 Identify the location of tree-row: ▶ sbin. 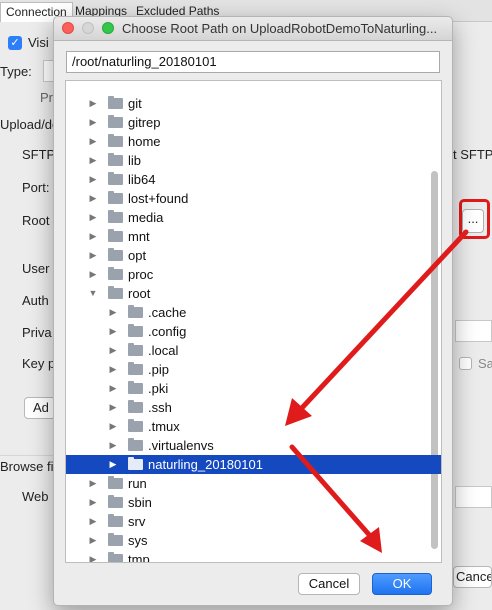
(253, 502).